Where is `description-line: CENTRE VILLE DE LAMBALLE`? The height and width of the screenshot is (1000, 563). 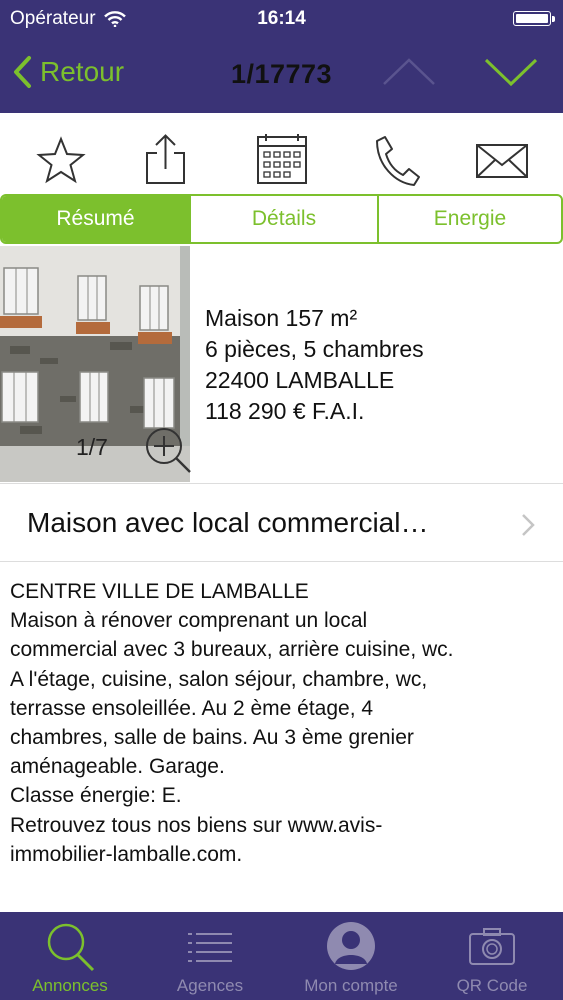
description-line: CENTRE VILLE DE LAMBALLE is located at coordinates (159, 591).